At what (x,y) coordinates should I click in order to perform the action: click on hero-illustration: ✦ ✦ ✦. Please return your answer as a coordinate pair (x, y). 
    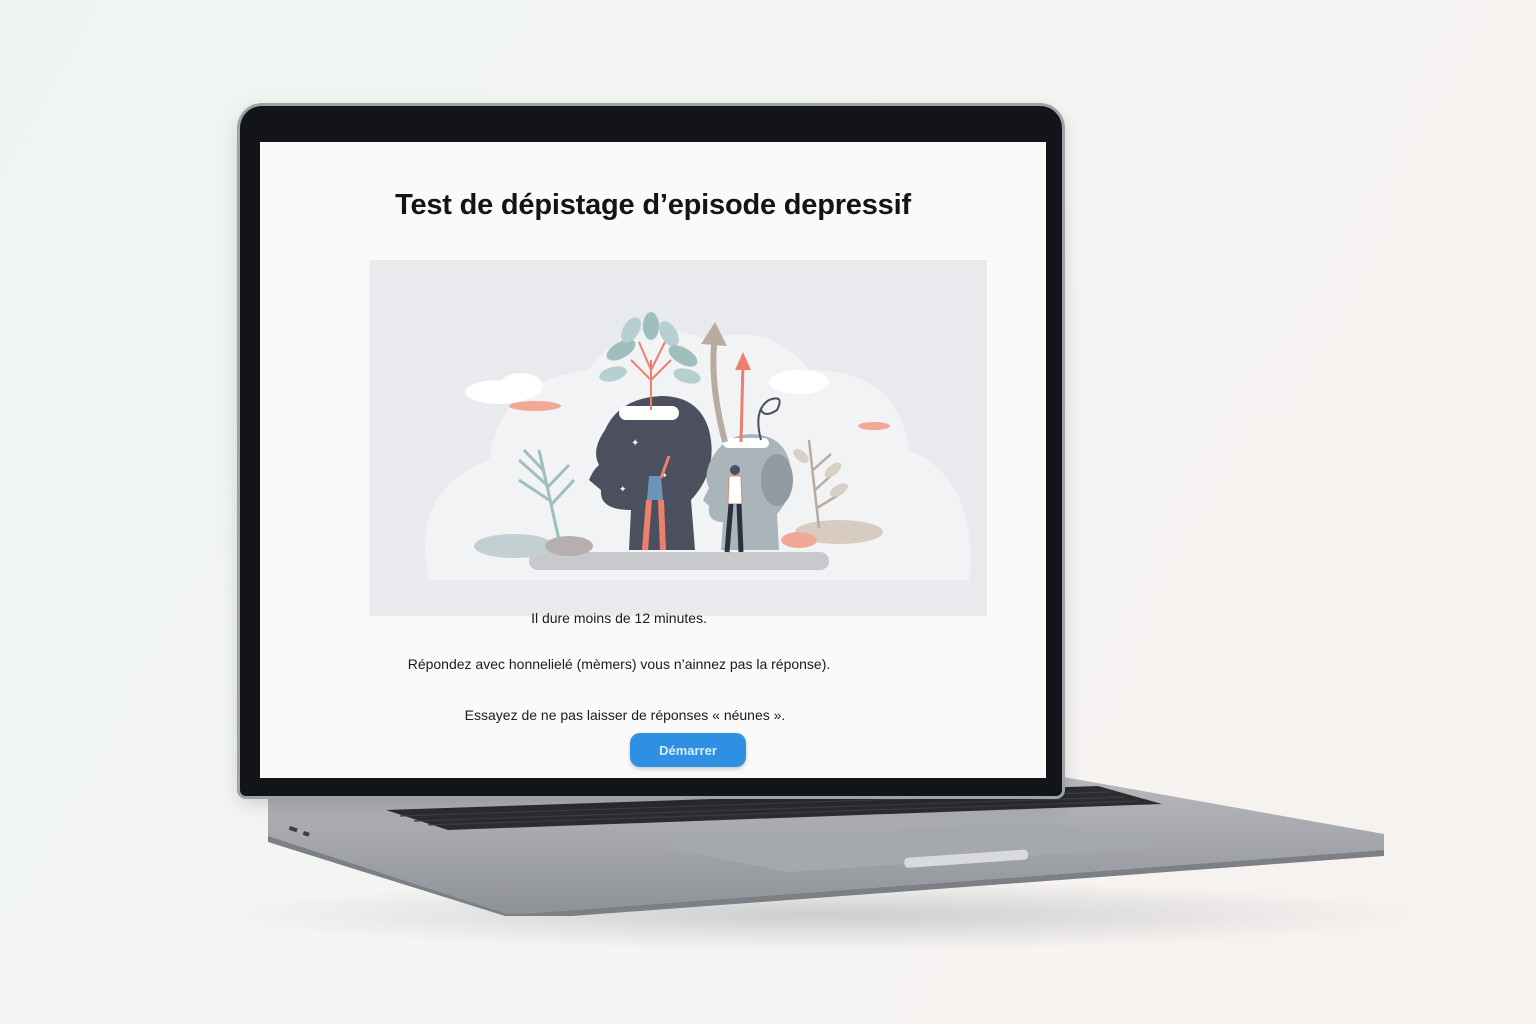
    Looking at the image, I should click on (678, 438).